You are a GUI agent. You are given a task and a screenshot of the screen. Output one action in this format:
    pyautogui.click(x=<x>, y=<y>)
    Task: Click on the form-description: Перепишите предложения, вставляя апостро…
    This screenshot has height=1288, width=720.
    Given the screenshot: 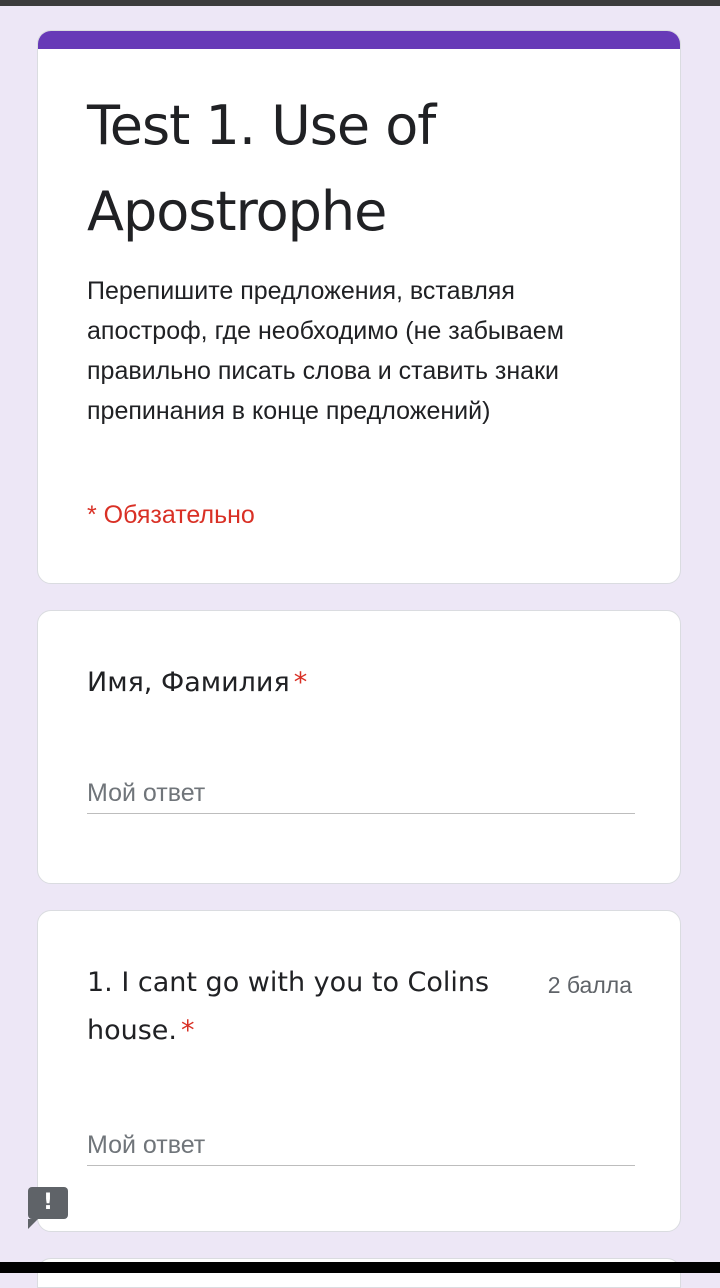 What is the action you would take?
    pyautogui.click(x=325, y=351)
    